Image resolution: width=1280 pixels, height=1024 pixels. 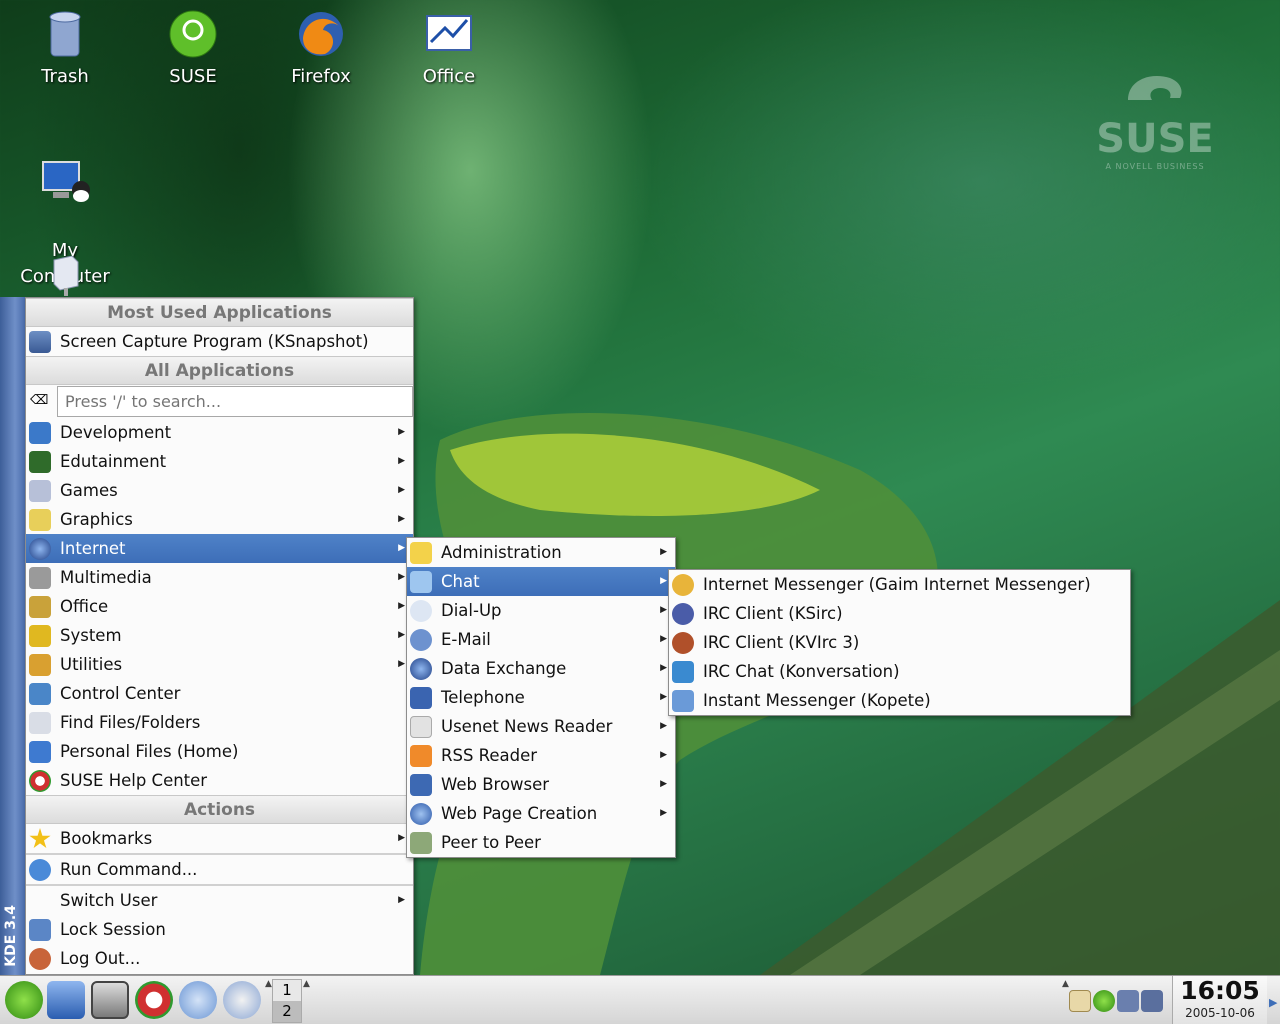 What do you see at coordinates (1220, 1013) in the screenshot?
I see `clock-date: 2005-10-06` at bounding box center [1220, 1013].